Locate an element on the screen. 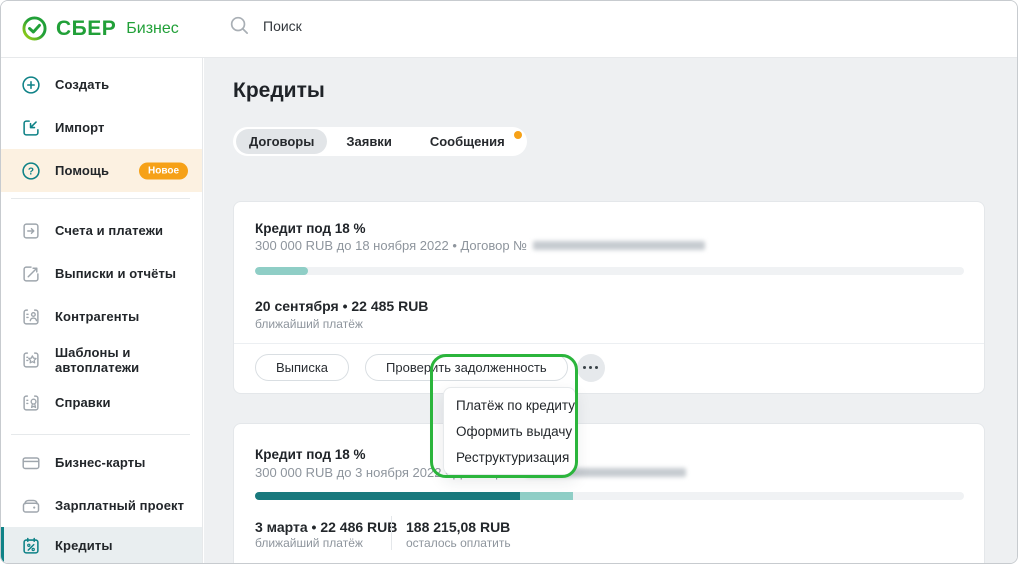  logo-product-text: Бизнес is located at coordinates (152, 28).